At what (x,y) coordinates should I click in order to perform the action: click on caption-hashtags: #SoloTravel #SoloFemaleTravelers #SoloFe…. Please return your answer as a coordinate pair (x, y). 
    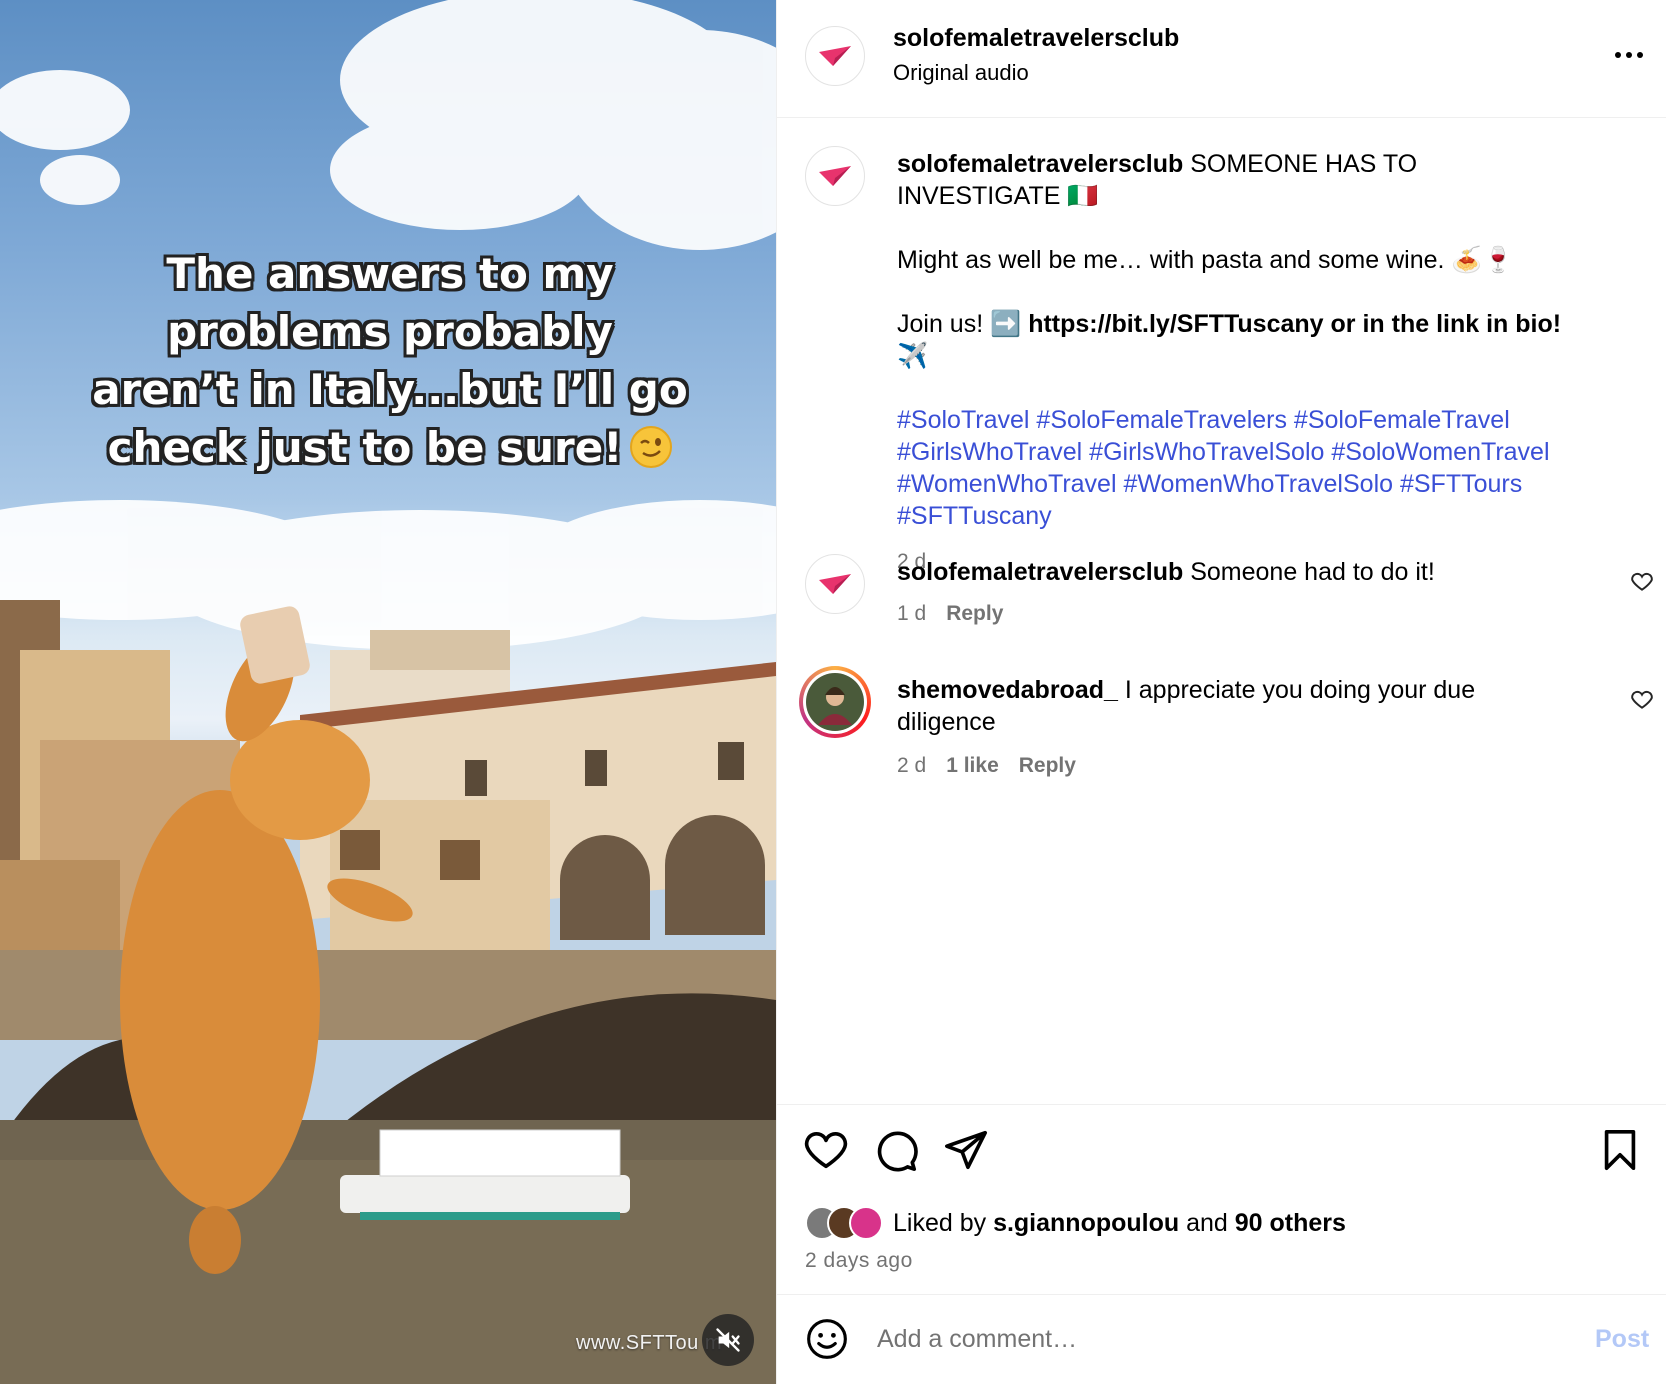
    Looking at the image, I should click on (1242, 468).